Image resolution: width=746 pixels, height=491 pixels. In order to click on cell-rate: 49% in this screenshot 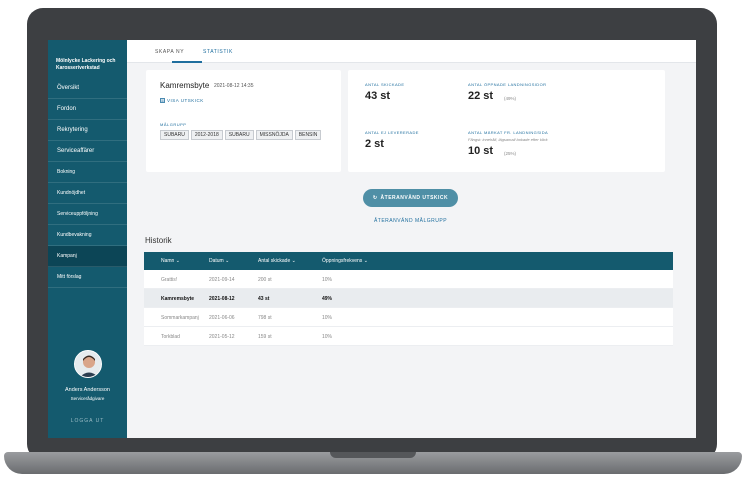, I will do `click(327, 299)`.